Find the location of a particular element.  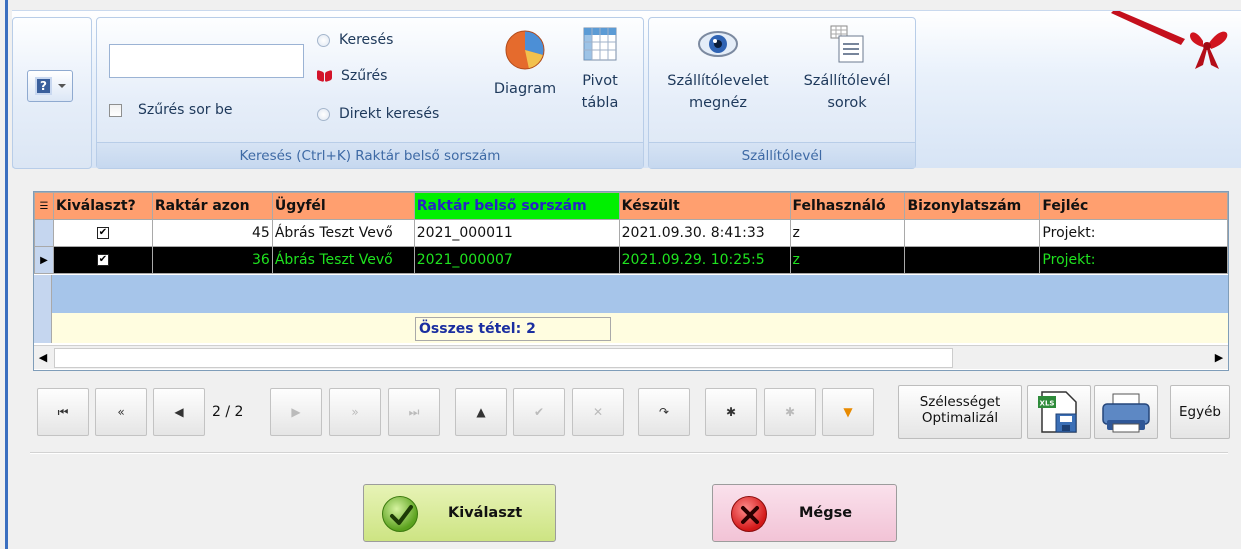

optimize-label-1: Szélességet is located at coordinates (960, 402).